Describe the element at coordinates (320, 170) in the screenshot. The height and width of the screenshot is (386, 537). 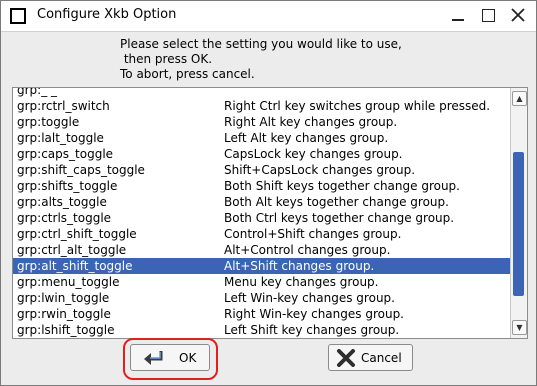
I see `option-description: Shift+CapsLock changes group.` at that location.